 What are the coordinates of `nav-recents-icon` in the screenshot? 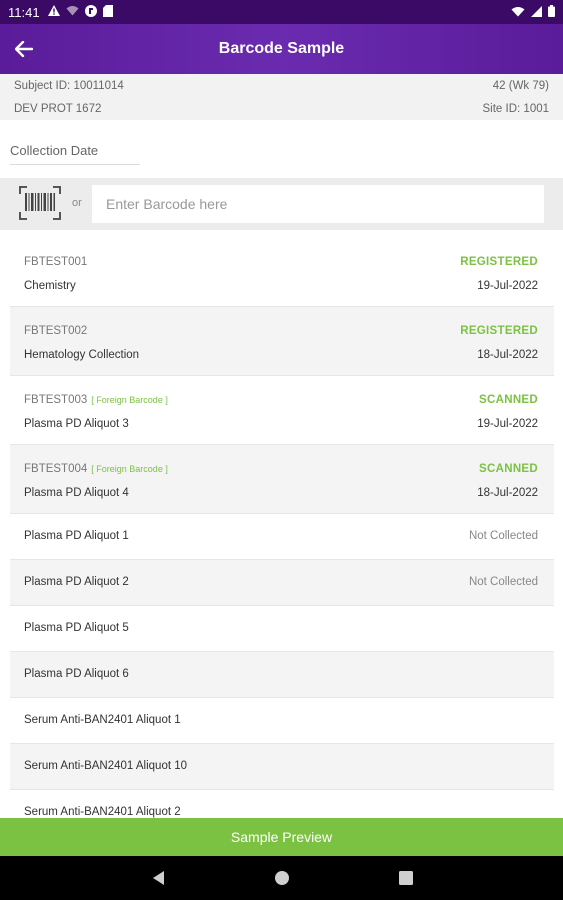 It's located at (405, 878).